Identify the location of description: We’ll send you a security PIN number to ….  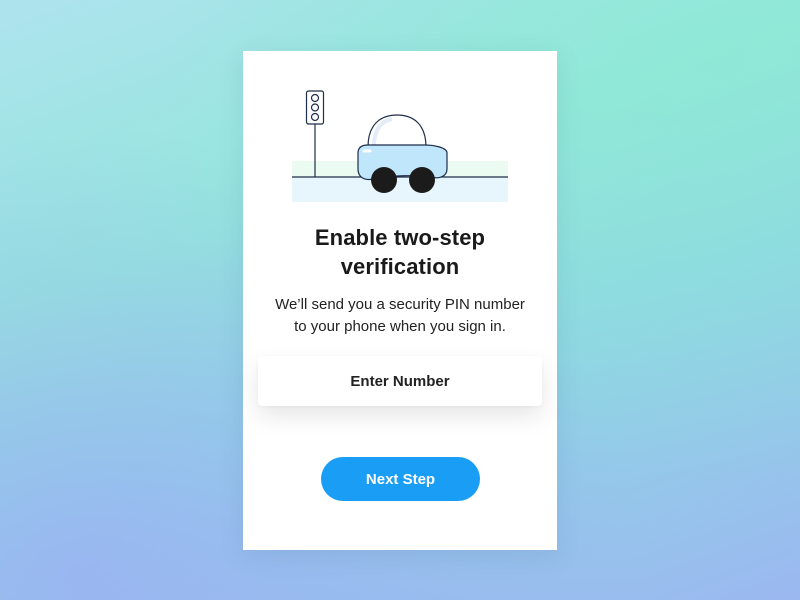
(400, 316).